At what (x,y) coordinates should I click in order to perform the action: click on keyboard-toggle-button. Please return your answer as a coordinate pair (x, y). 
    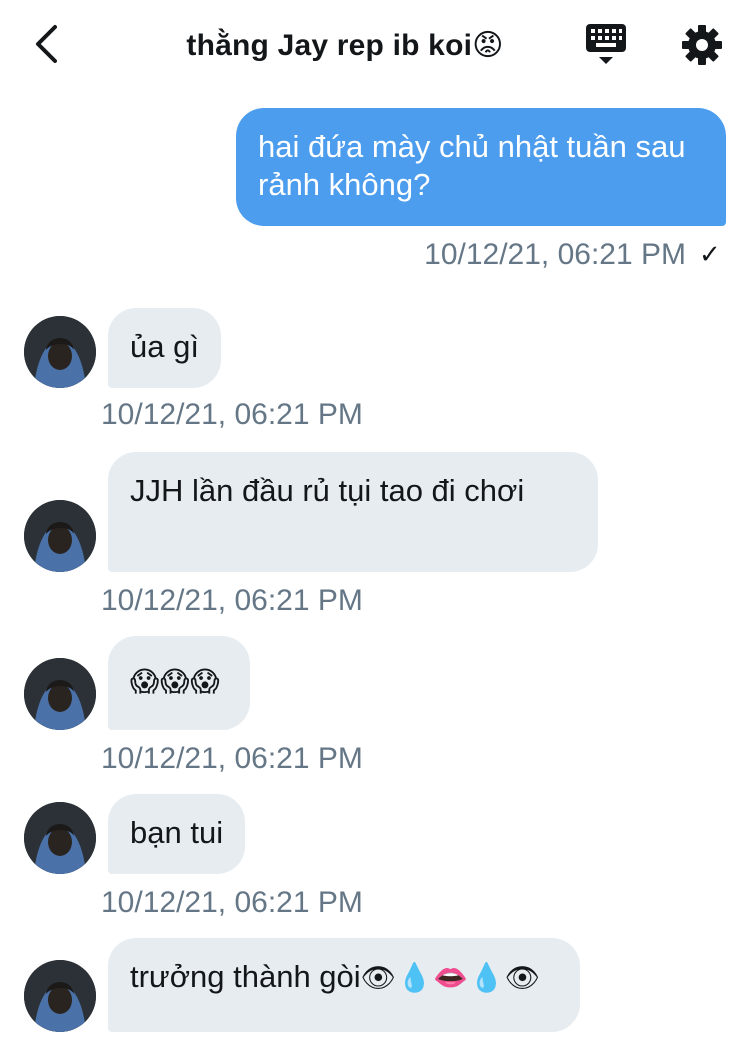
    Looking at the image, I should click on (606, 44).